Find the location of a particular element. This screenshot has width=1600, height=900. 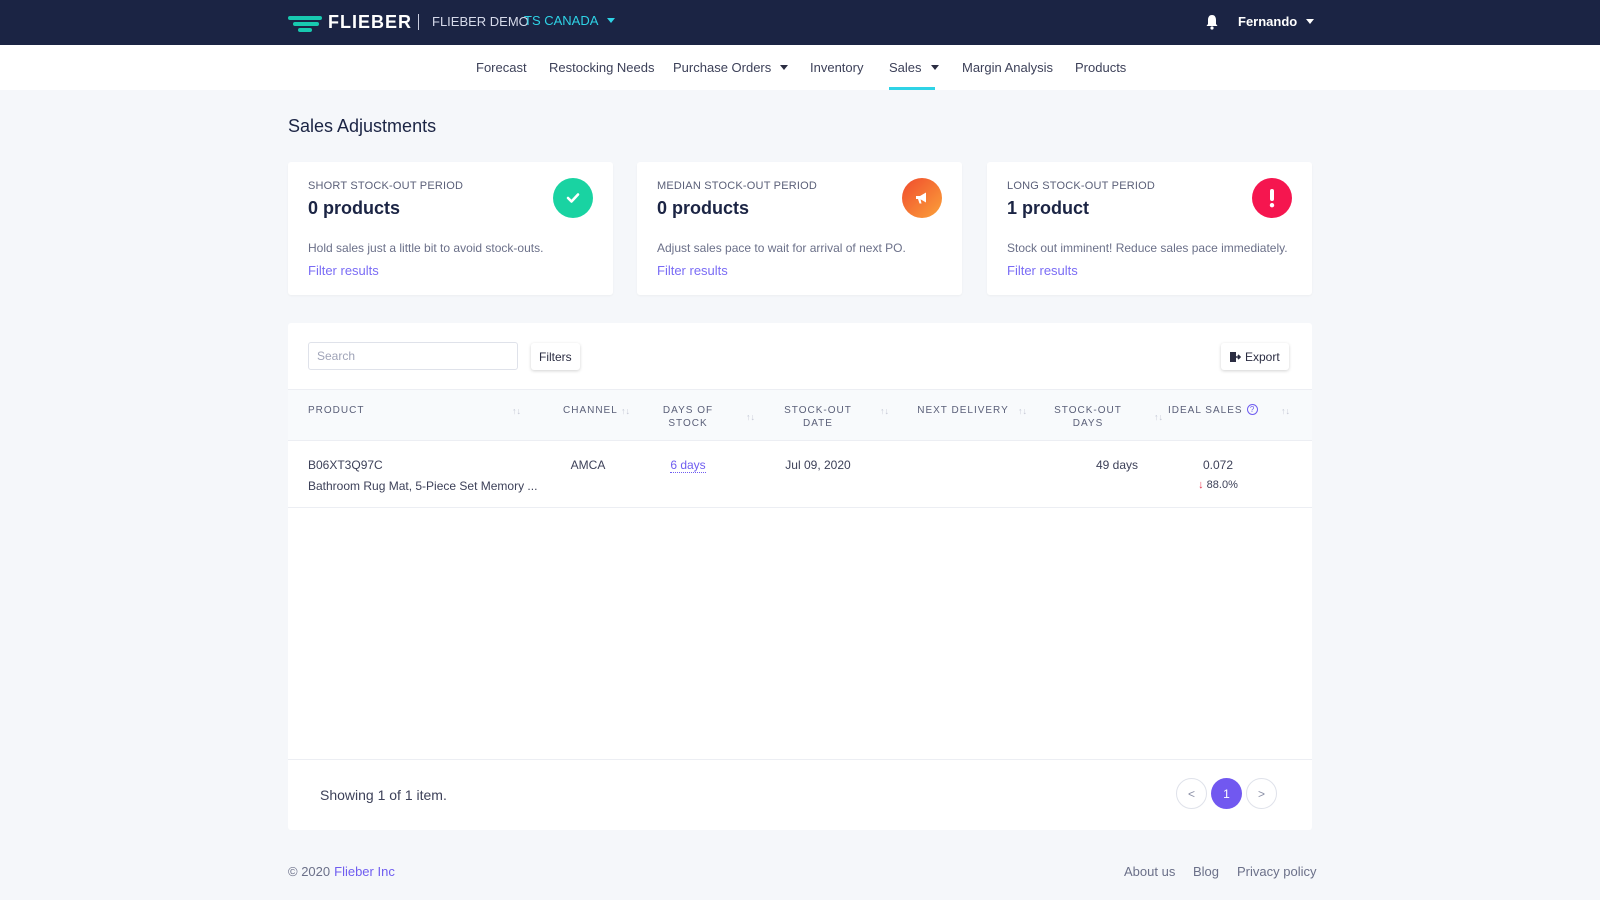

prev-page-button: < is located at coordinates (1191, 793).